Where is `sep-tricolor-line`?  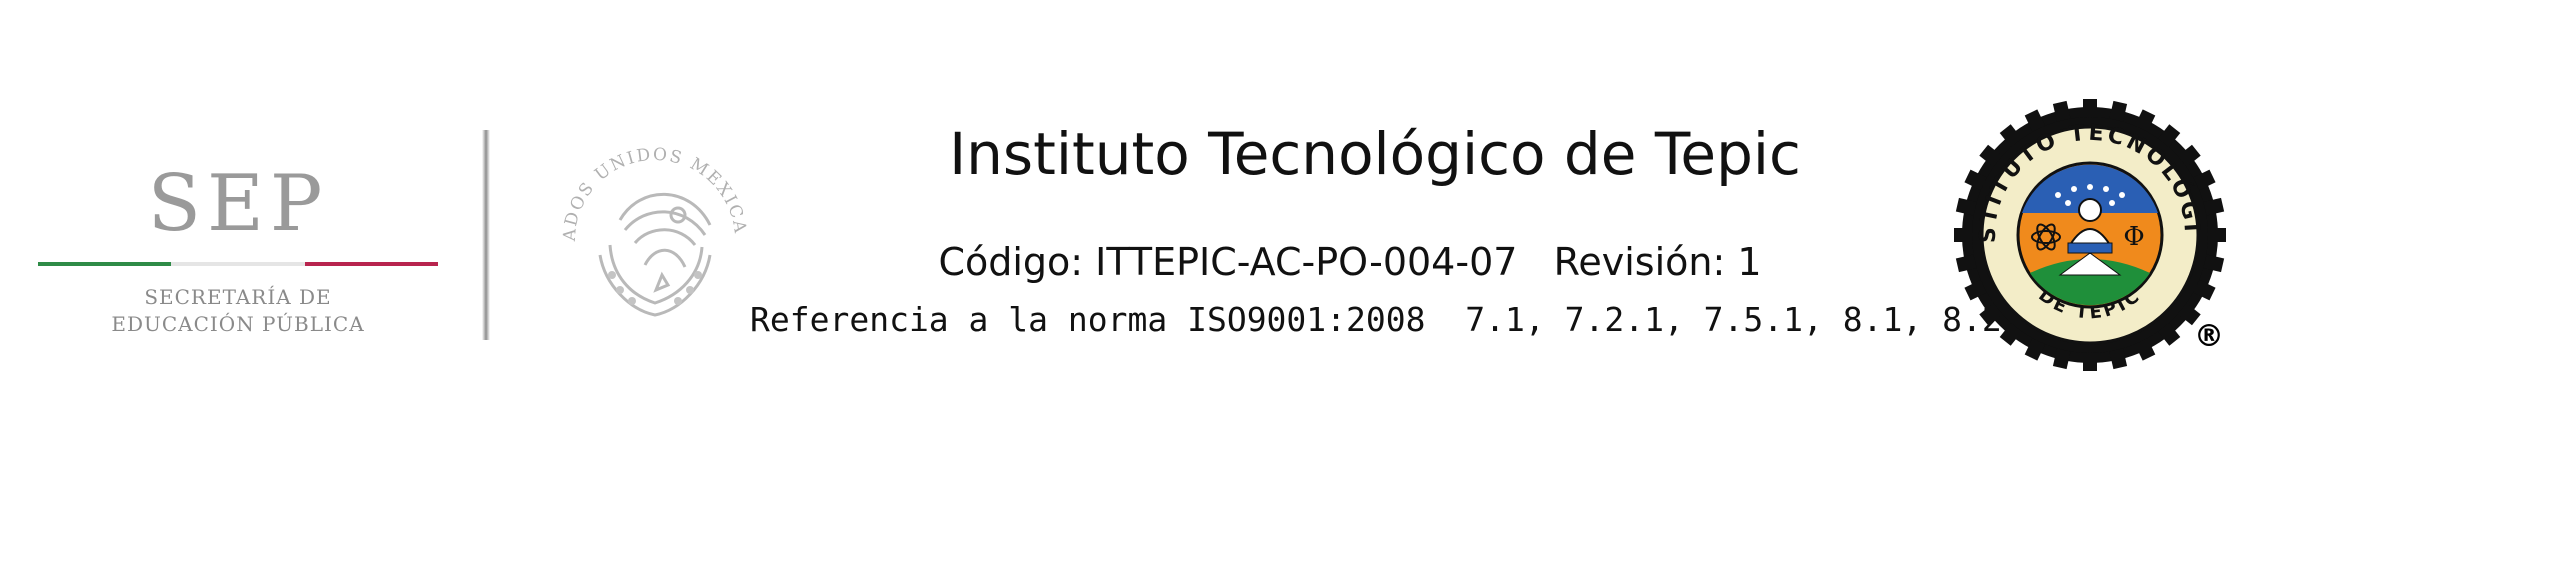
sep-tricolor-line is located at coordinates (238, 264).